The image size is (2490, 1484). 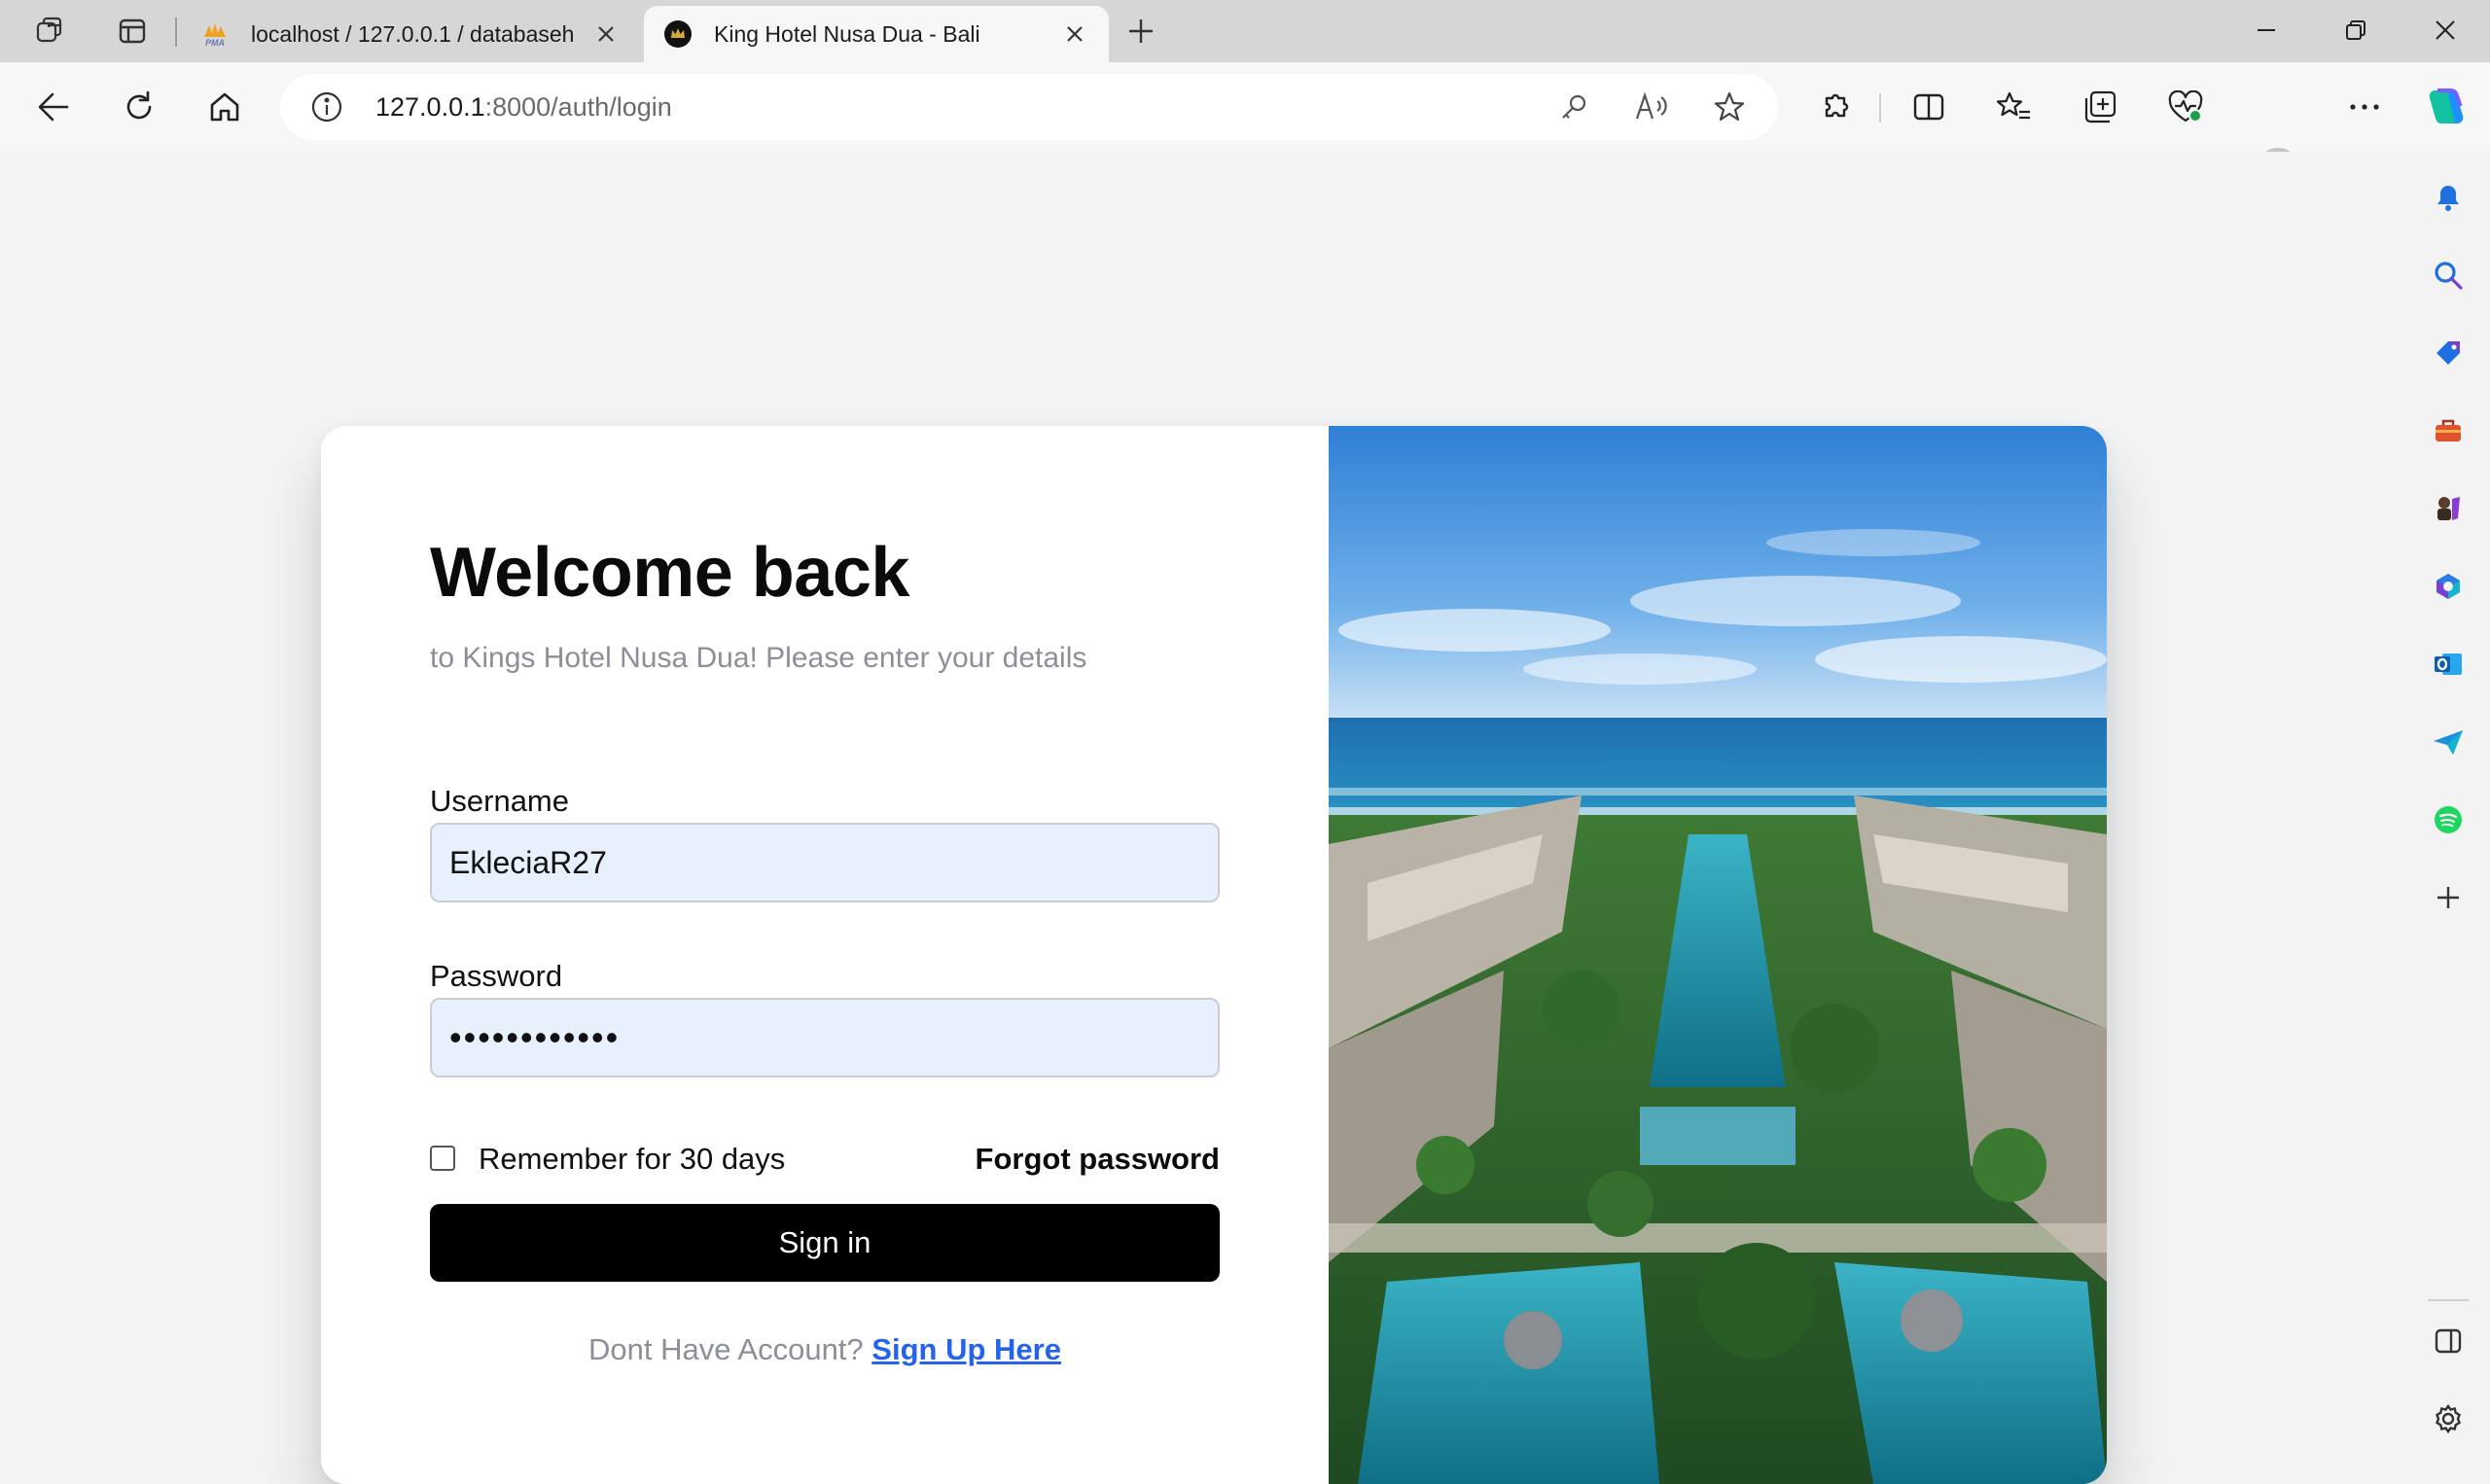 What do you see at coordinates (2448, 353) in the screenshot?
I see `shopping-tag-icon` at bounding box center [2448, 353].